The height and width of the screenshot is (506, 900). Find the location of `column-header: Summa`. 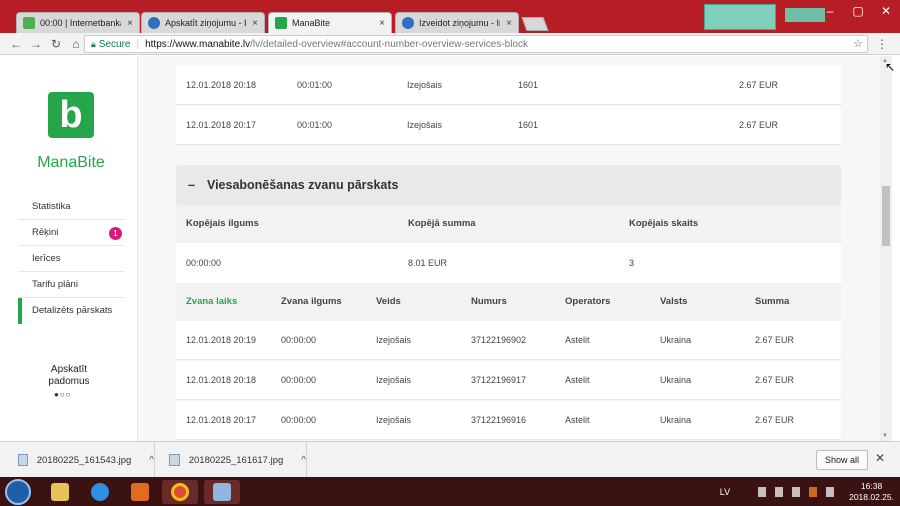

column-header: Summa is located at coordinates (772, 302).